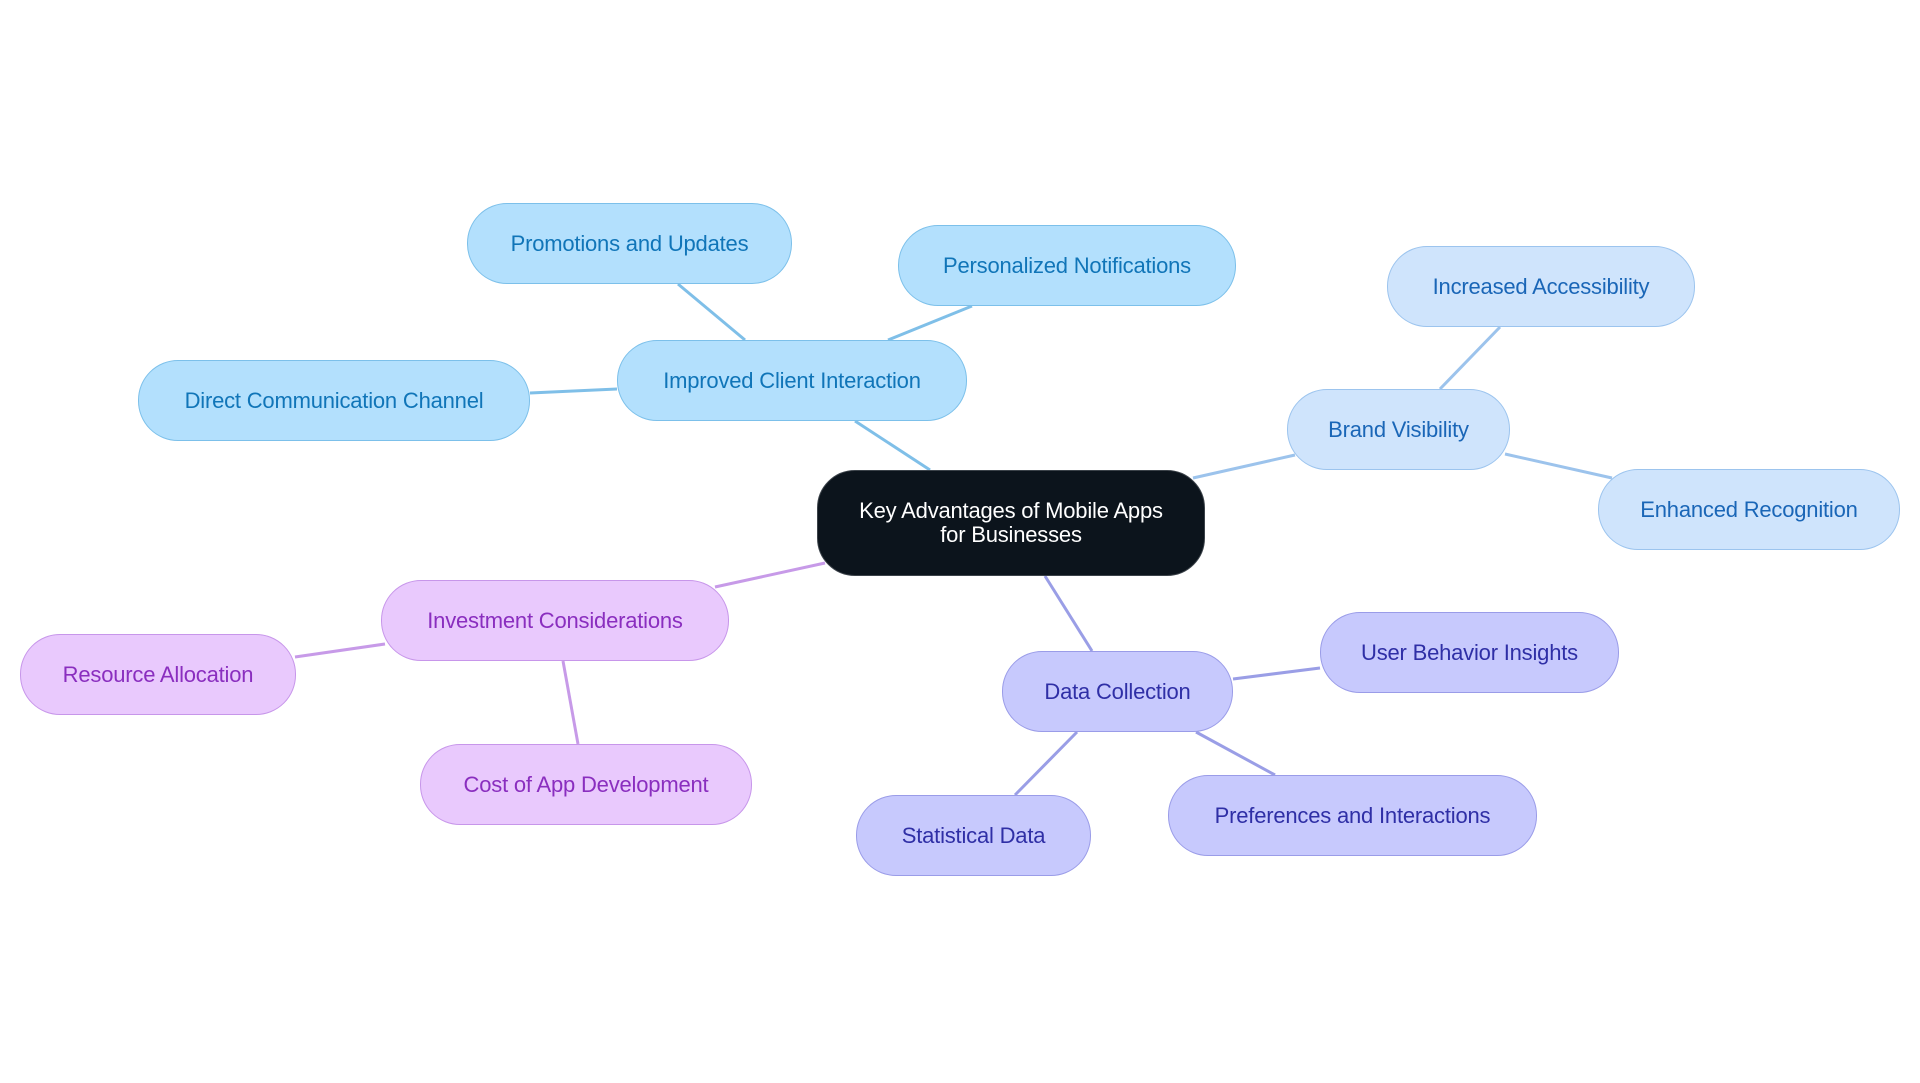 The width and height of the screenshot is (1920, 1083). I want to click on node-personalized-notifications: Personalized Notifications, so click(1067, 265).